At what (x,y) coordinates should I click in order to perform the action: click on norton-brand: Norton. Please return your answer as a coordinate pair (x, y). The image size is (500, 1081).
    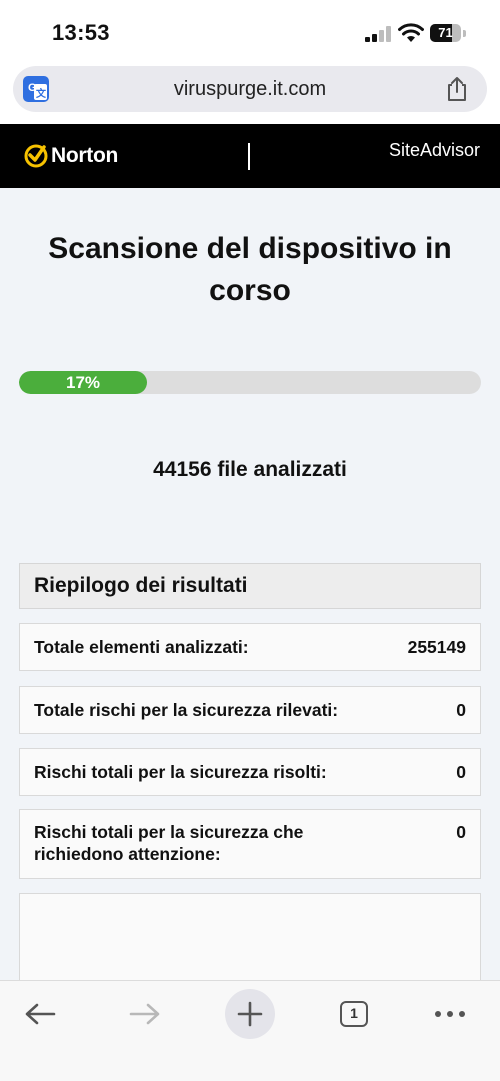
    Looking at the image, I should click on (85, 155).